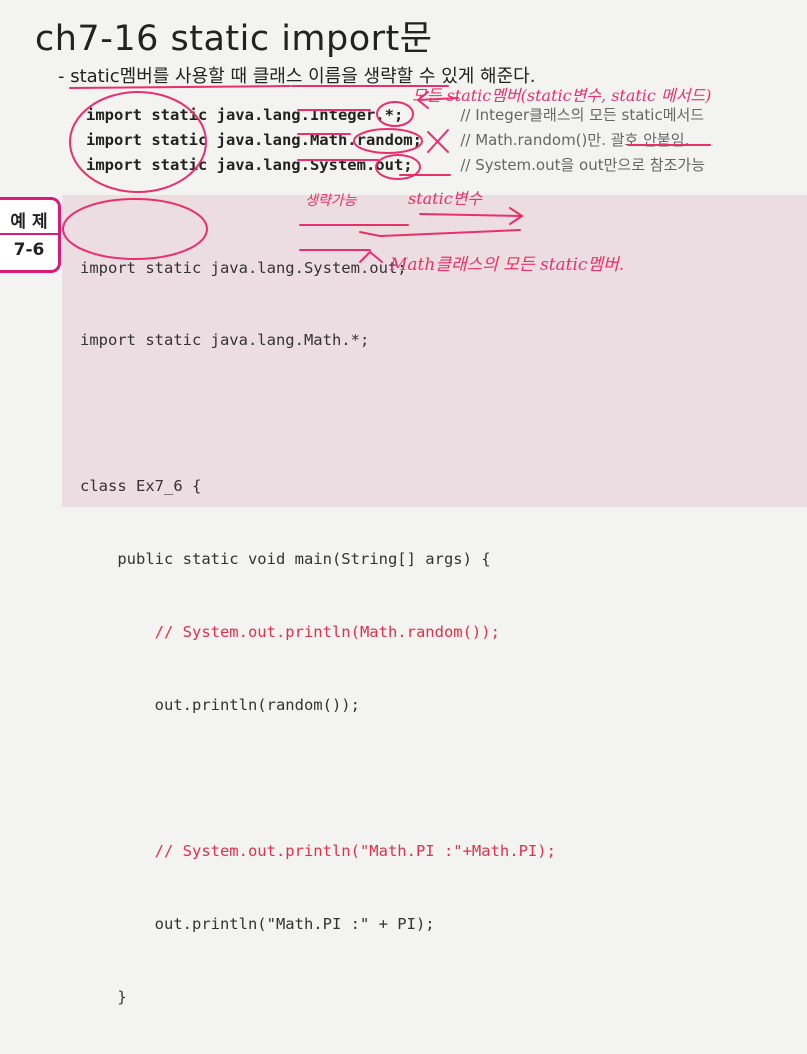  Describe the element at coordinates (225, 340) in the screenshot. I see `code-line: import static java.lang.Math.*;` at that location.